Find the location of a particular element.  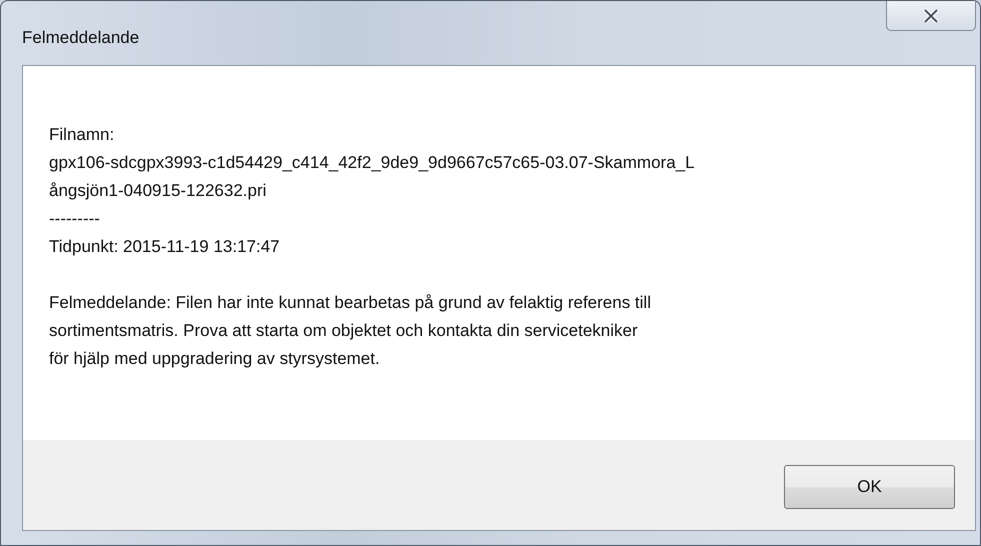

message-line: Filnamn: is located at coordinates (82, 135).